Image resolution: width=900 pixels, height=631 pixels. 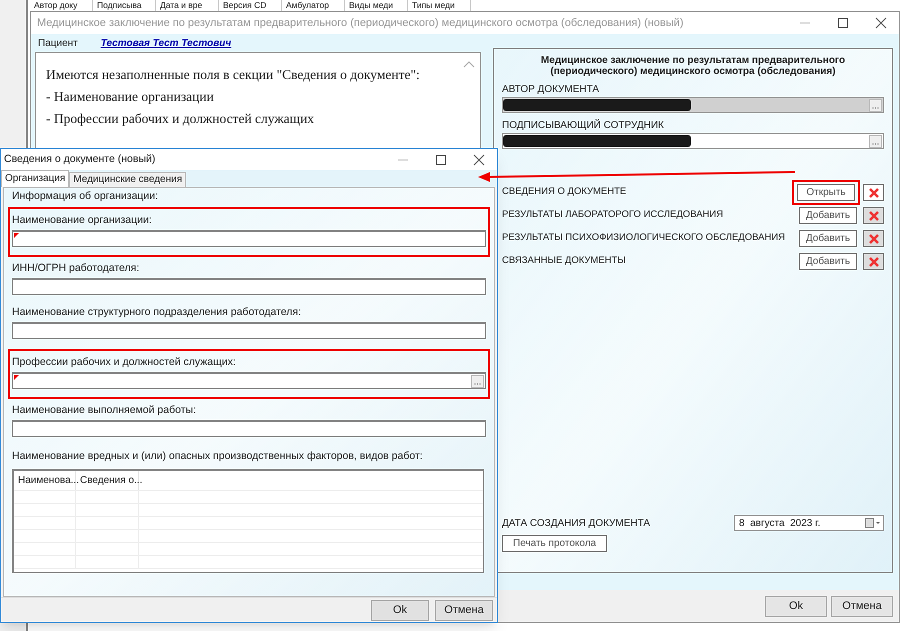 What do you see at coordinates (826, 192) in the screenshot?
I see `section-button: Открыть` at bounding box center [826, 192].